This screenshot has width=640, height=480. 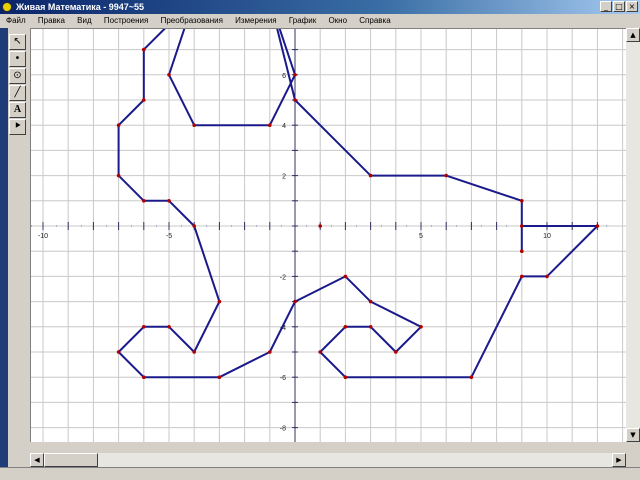 What do you see at coordinates (17, 93) in the screenshot?
I see `straightedge-tool: ╱` at bounding box center [17, 93].